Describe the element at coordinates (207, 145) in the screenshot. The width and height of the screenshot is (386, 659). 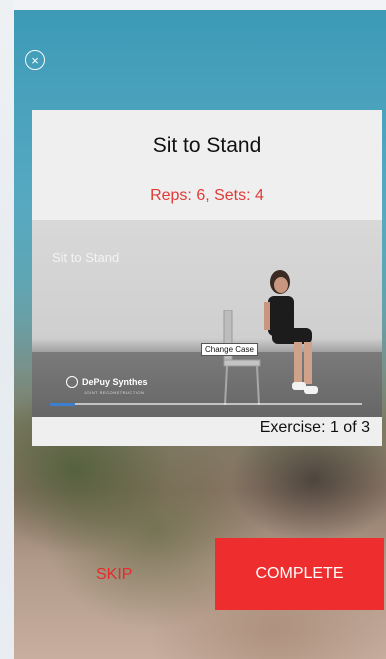
I see `exercise-title: Sit to Stand` at that location.